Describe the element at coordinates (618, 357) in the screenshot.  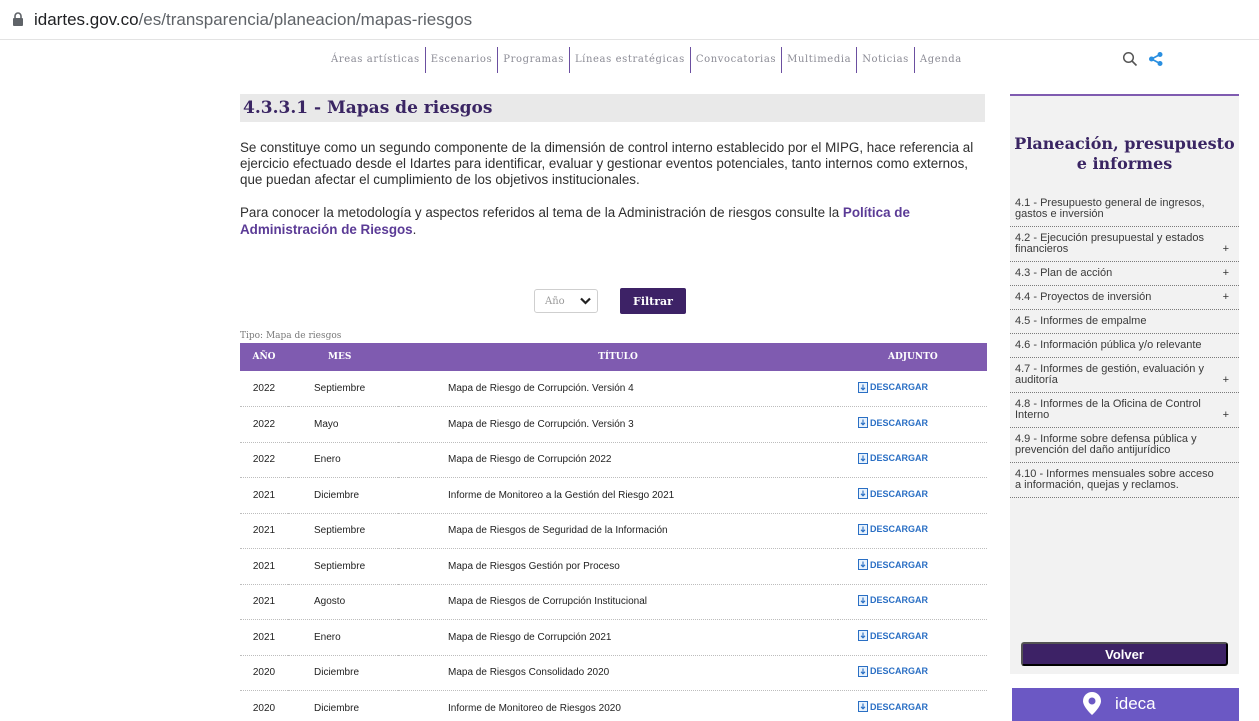
I see `header-titulo: Título` at that location.